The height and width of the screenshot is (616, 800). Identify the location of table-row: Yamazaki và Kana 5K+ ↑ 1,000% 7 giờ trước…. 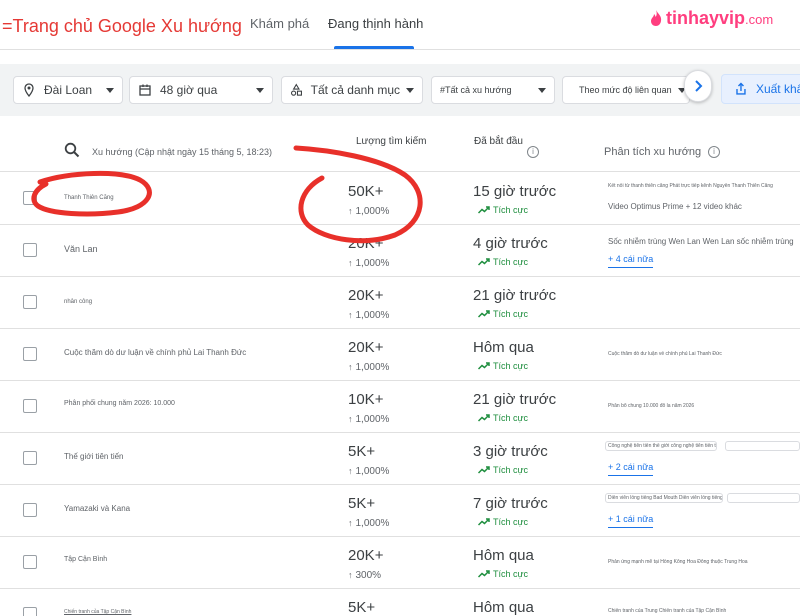
(400, 511).